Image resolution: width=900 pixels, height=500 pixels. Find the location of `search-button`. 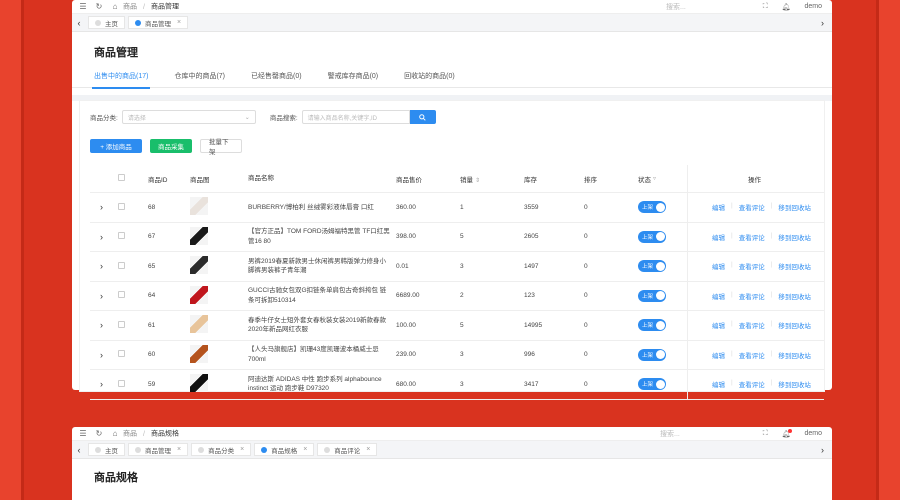

search-button is located at coordinates (422, 117).